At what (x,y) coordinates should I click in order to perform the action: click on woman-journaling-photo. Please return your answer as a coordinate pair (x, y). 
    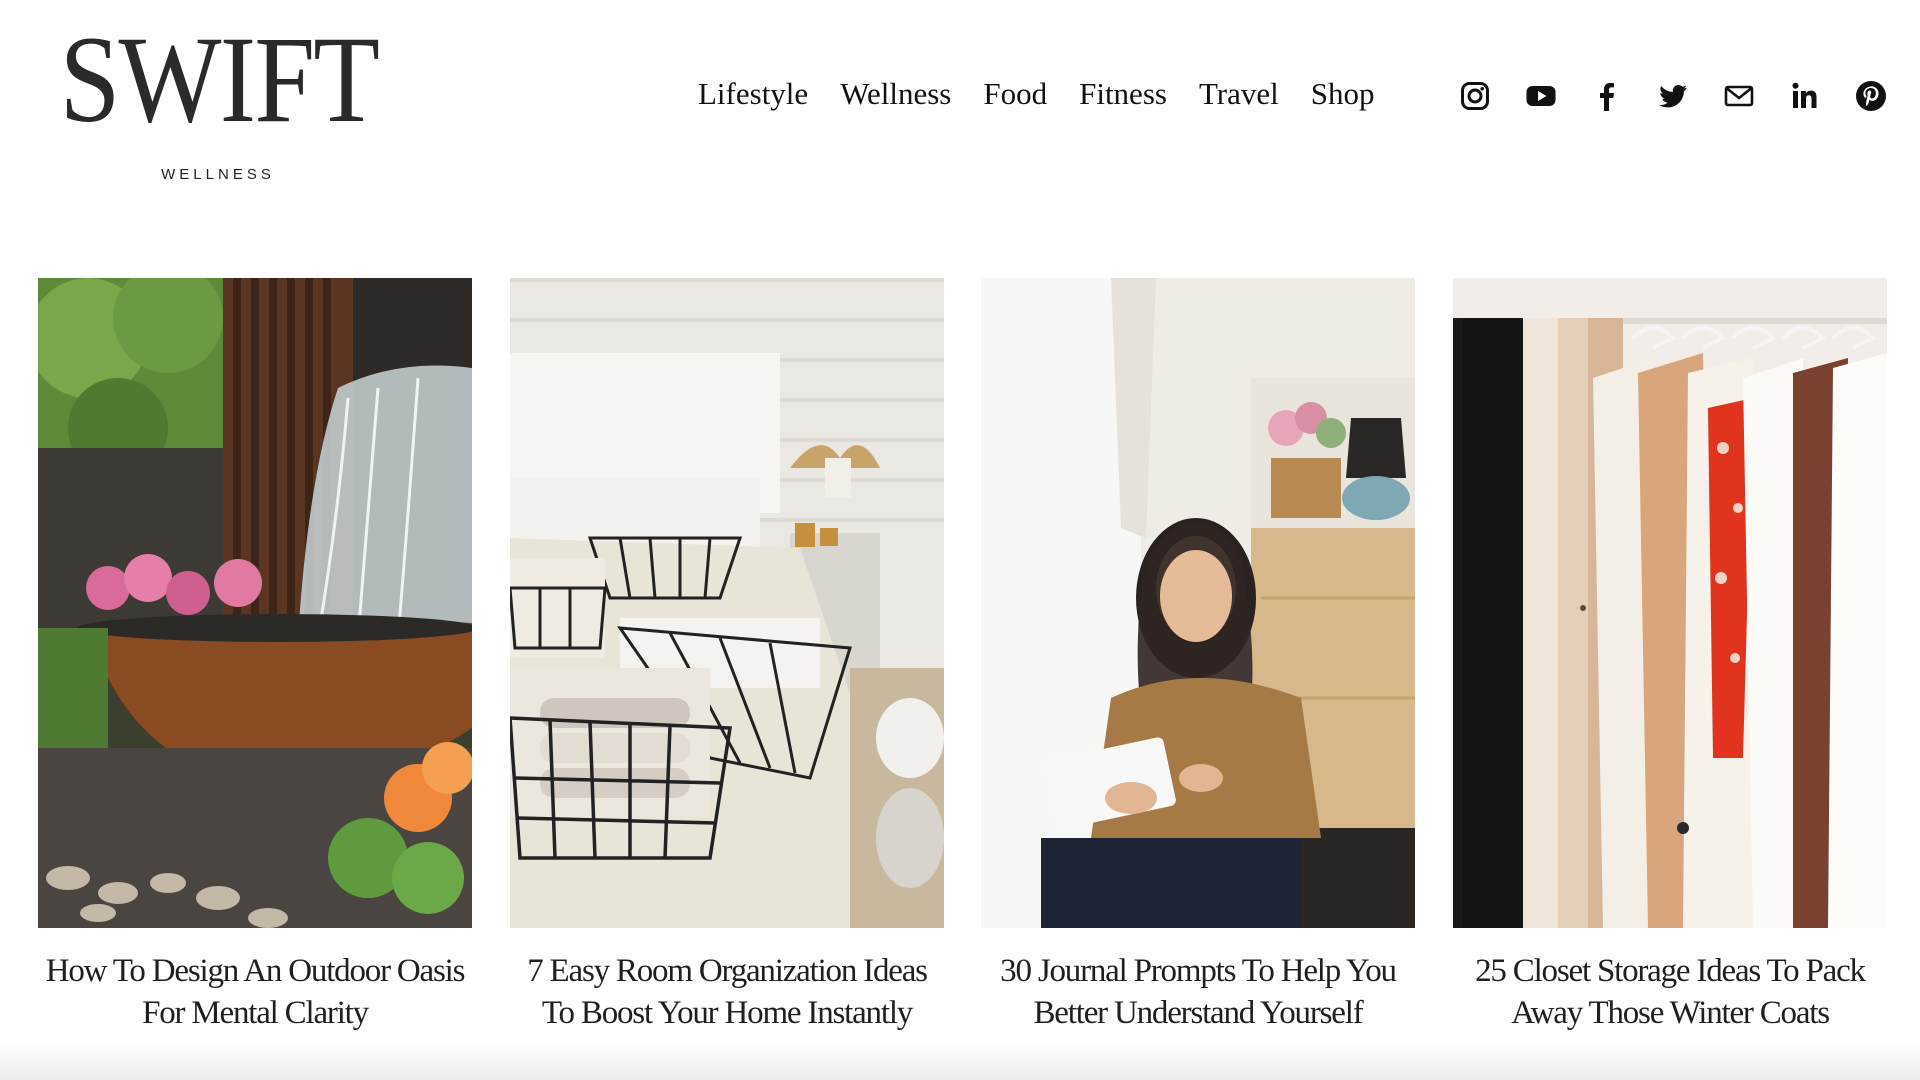
    Looking at the image, I should click on (1198, 603).